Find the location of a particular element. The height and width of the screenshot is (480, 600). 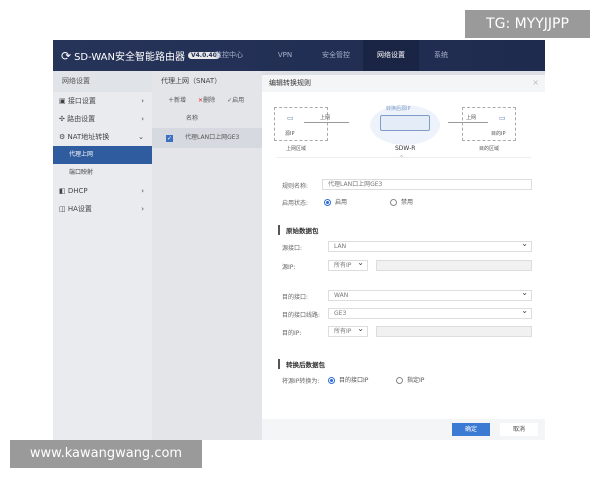

dst-interface-label: 目的接口: is located at coordinates (295, 297).